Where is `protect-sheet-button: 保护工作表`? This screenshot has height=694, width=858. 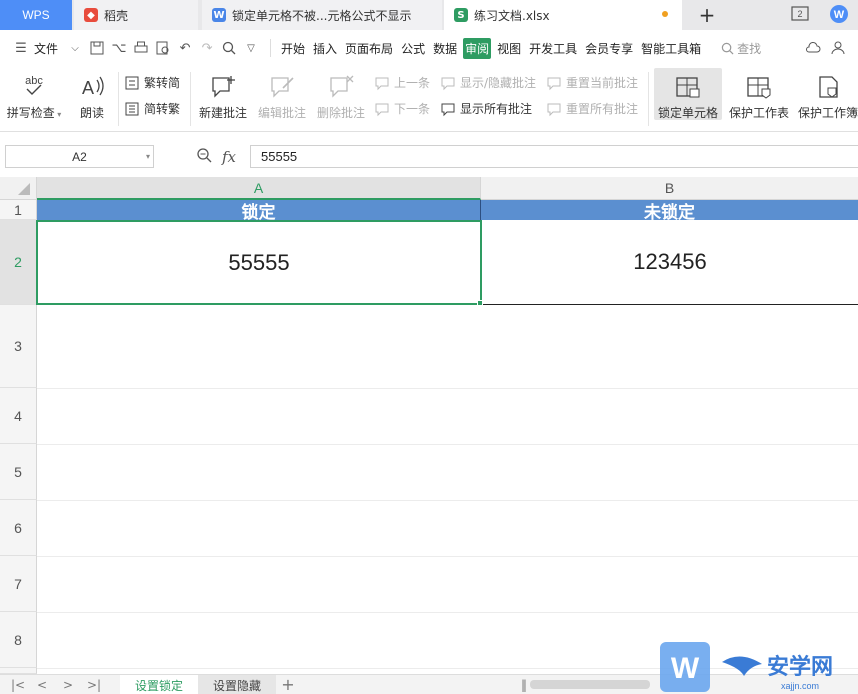 protect-sheet-button: 保护工作表 is located at coordinates (759, 95).